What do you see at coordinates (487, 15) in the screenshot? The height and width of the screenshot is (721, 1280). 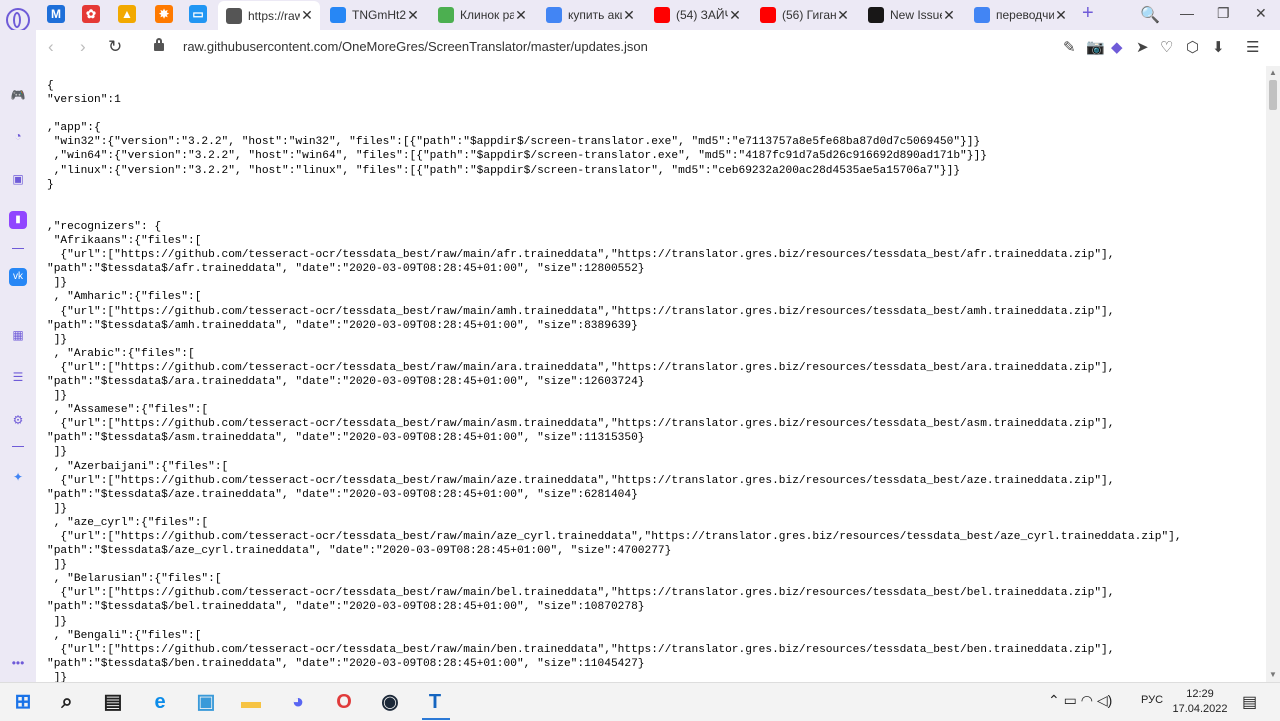 I see `tab-title: Клинок рассекающий демонов` at bounding box center [487, 15].